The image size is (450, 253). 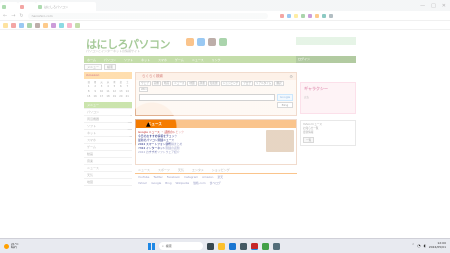 What do you see at coordinates (108, 161) in the screenshot?
I see `left-menu-item: 音楽` at bounding box center [108, 161].